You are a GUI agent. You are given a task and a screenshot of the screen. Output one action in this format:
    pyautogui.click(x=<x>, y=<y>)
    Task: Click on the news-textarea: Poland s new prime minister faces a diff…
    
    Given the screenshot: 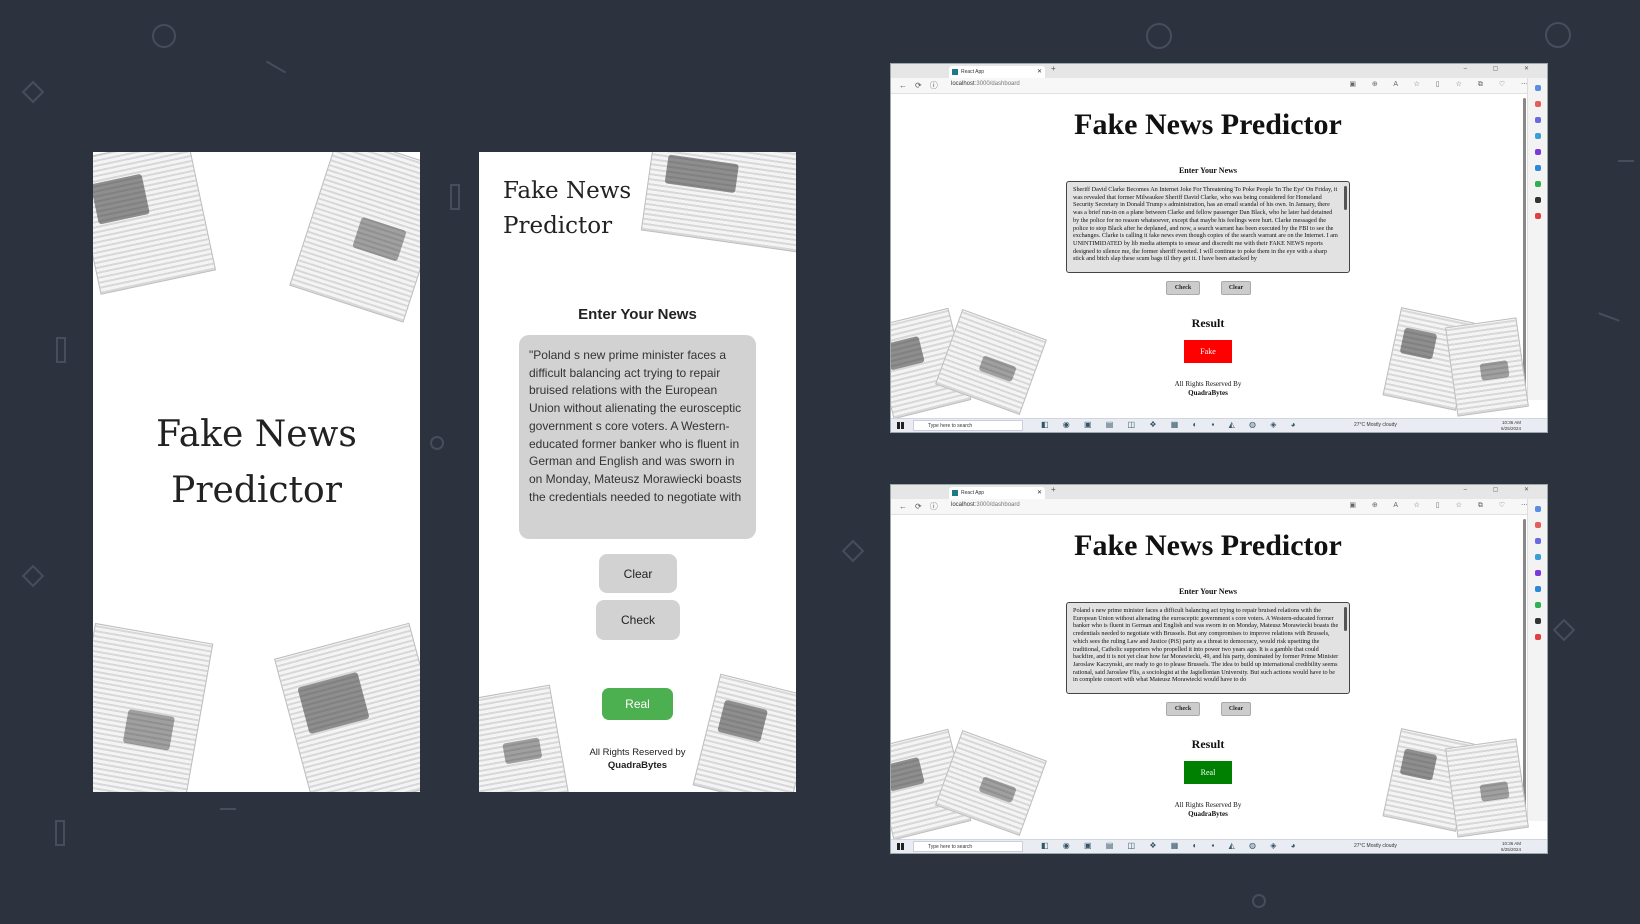 What is the action you would take?
    pyautogui.click(x=1208, y=648)
    